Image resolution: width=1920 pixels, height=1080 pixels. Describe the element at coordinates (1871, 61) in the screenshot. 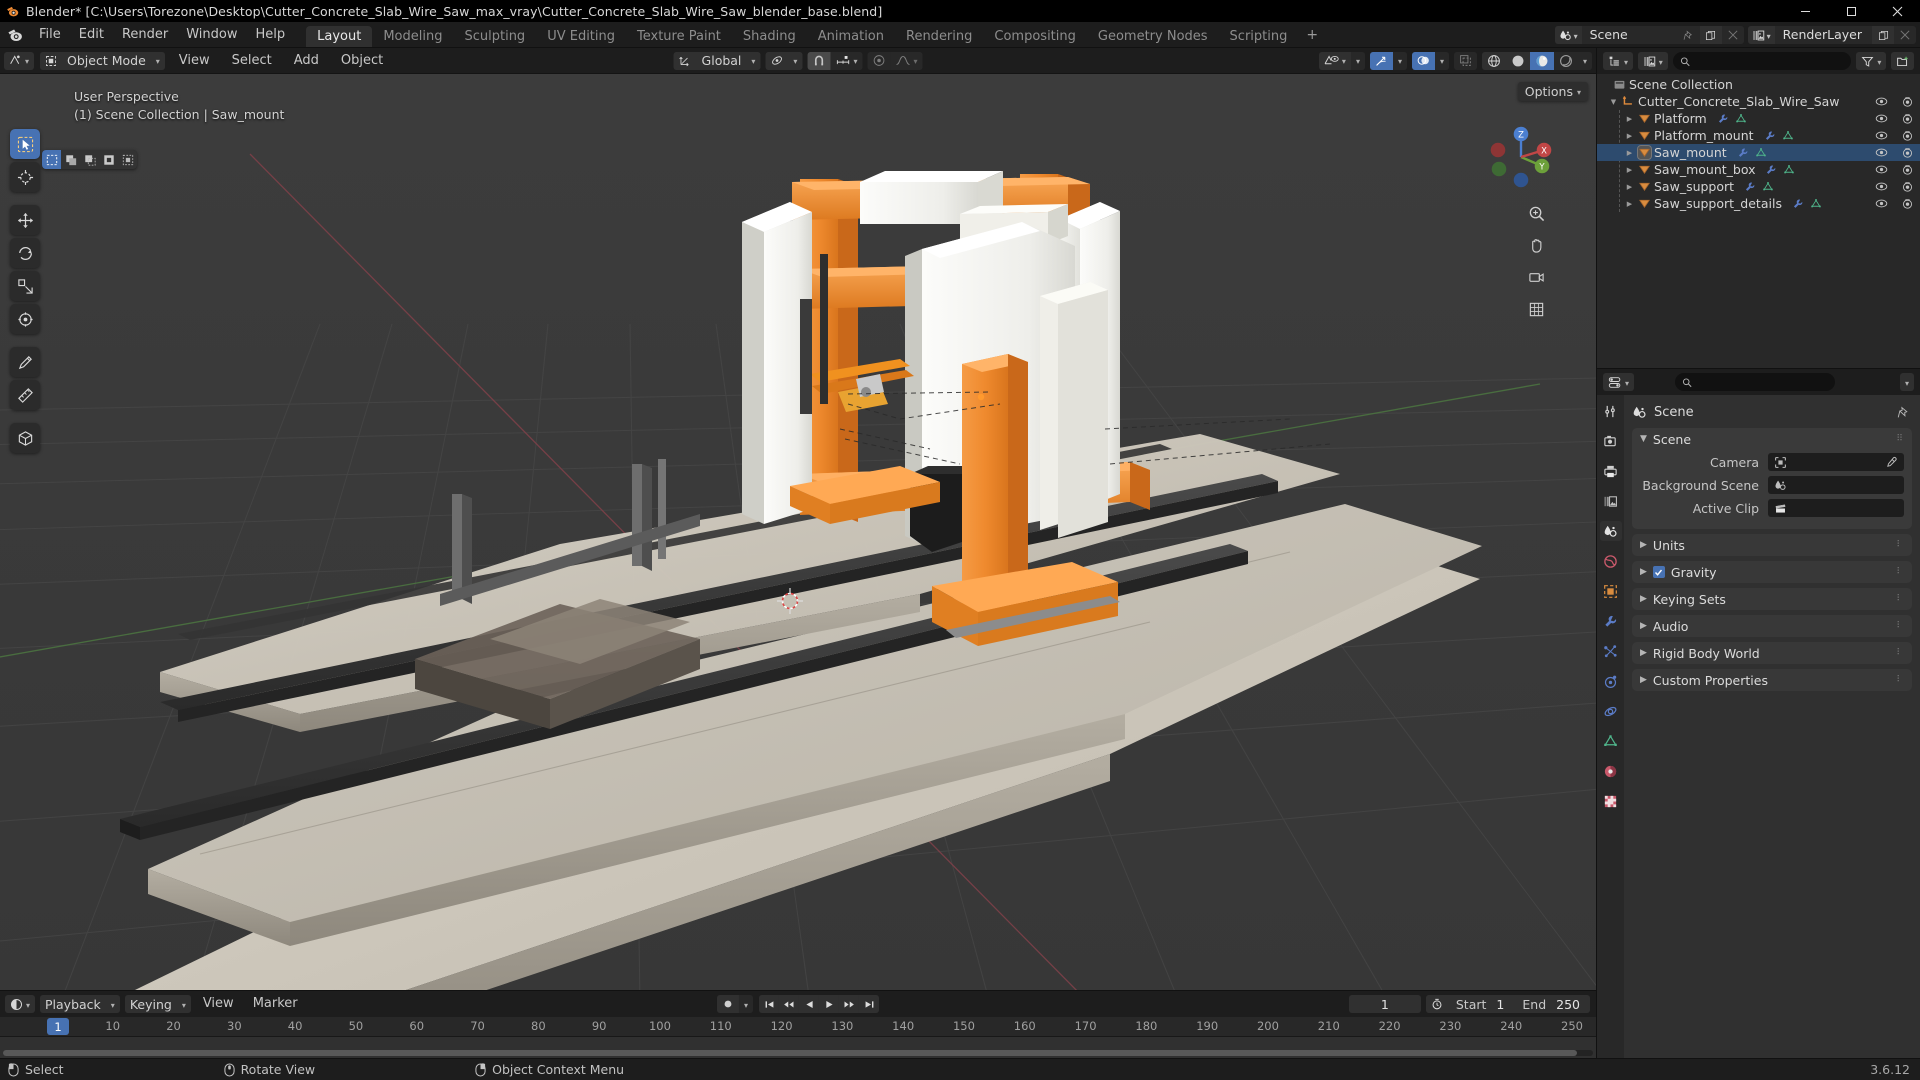

I see `filter-icon: ▾` at that location.